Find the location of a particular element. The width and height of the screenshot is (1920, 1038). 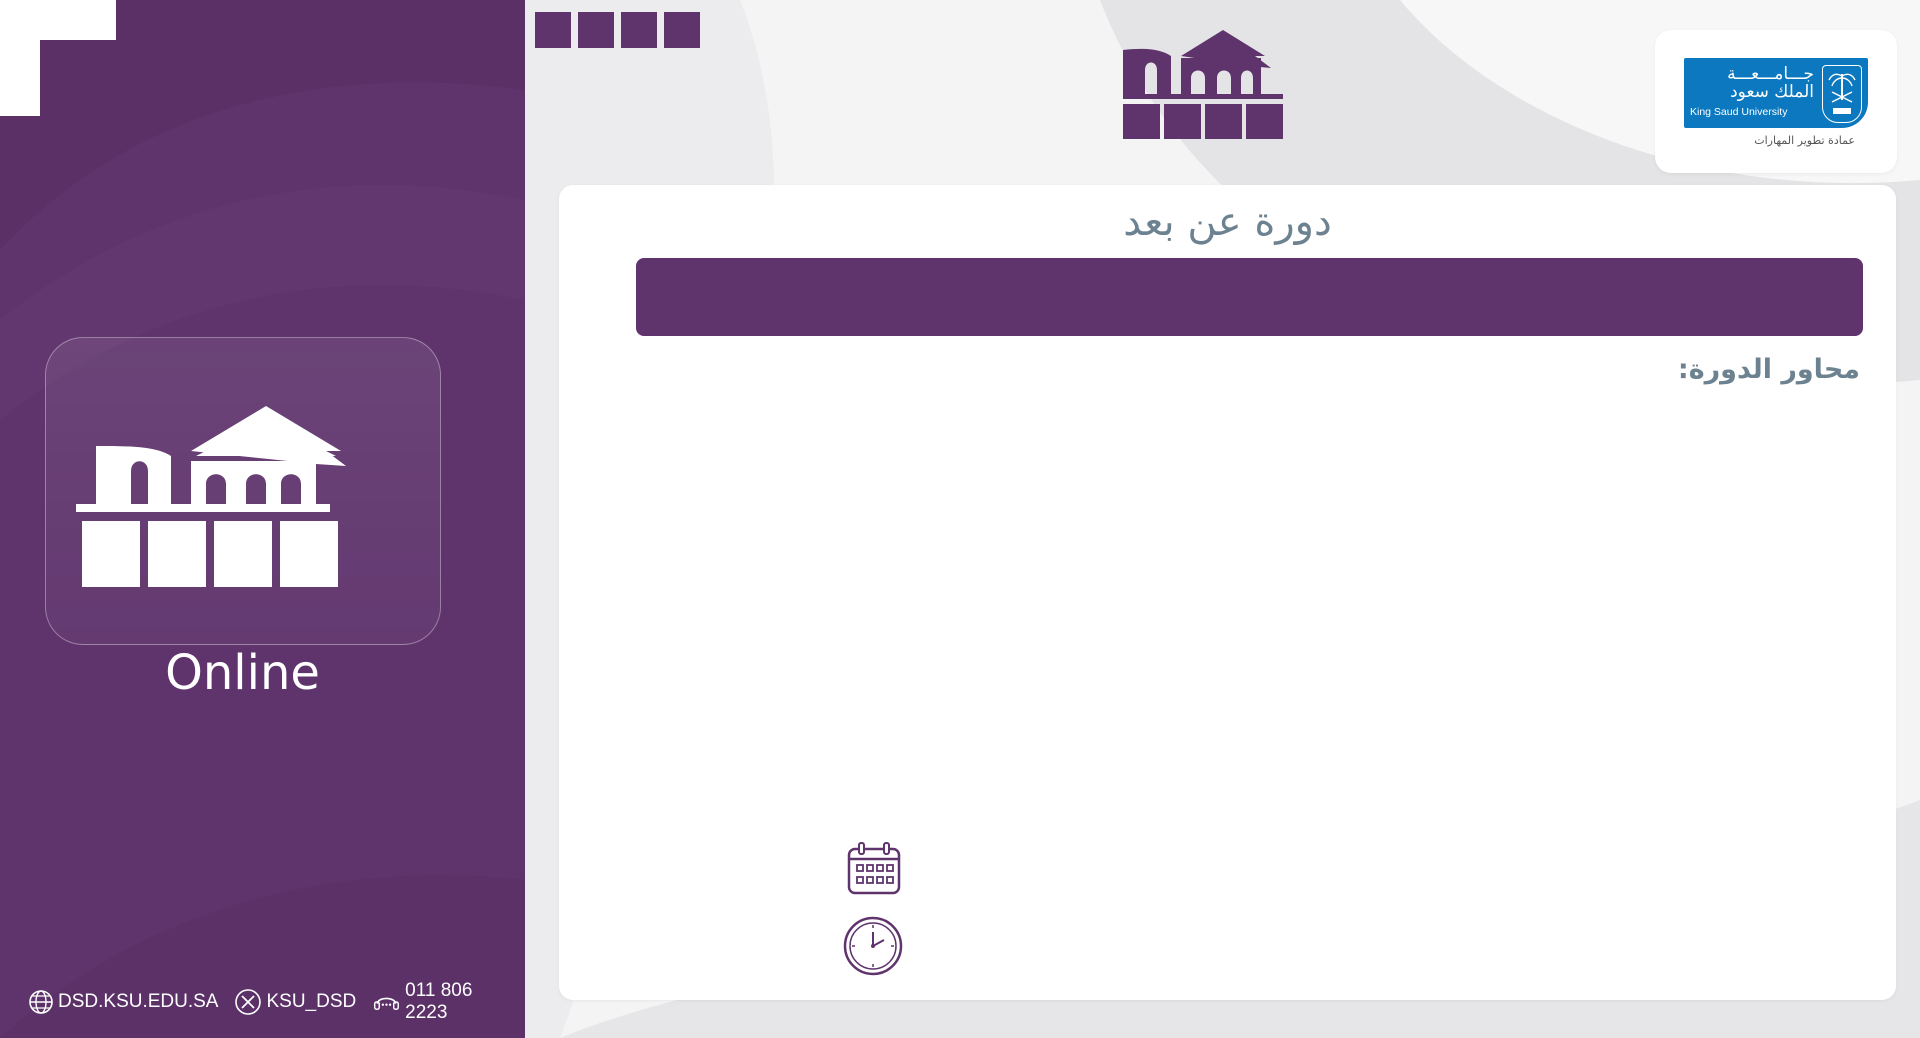

contact-footer: DSD.KSU.EDU.SA KSU_DSD 011 806 2223 is located at coordinates (276, 1001).